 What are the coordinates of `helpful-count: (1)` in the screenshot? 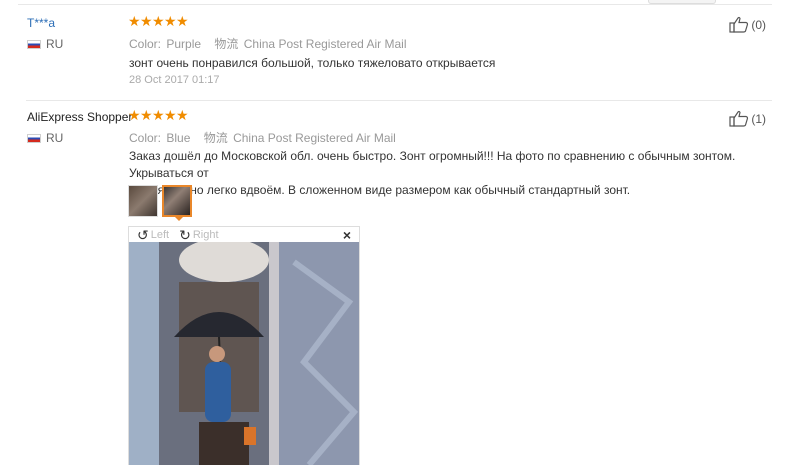 It's located at (758, 118).